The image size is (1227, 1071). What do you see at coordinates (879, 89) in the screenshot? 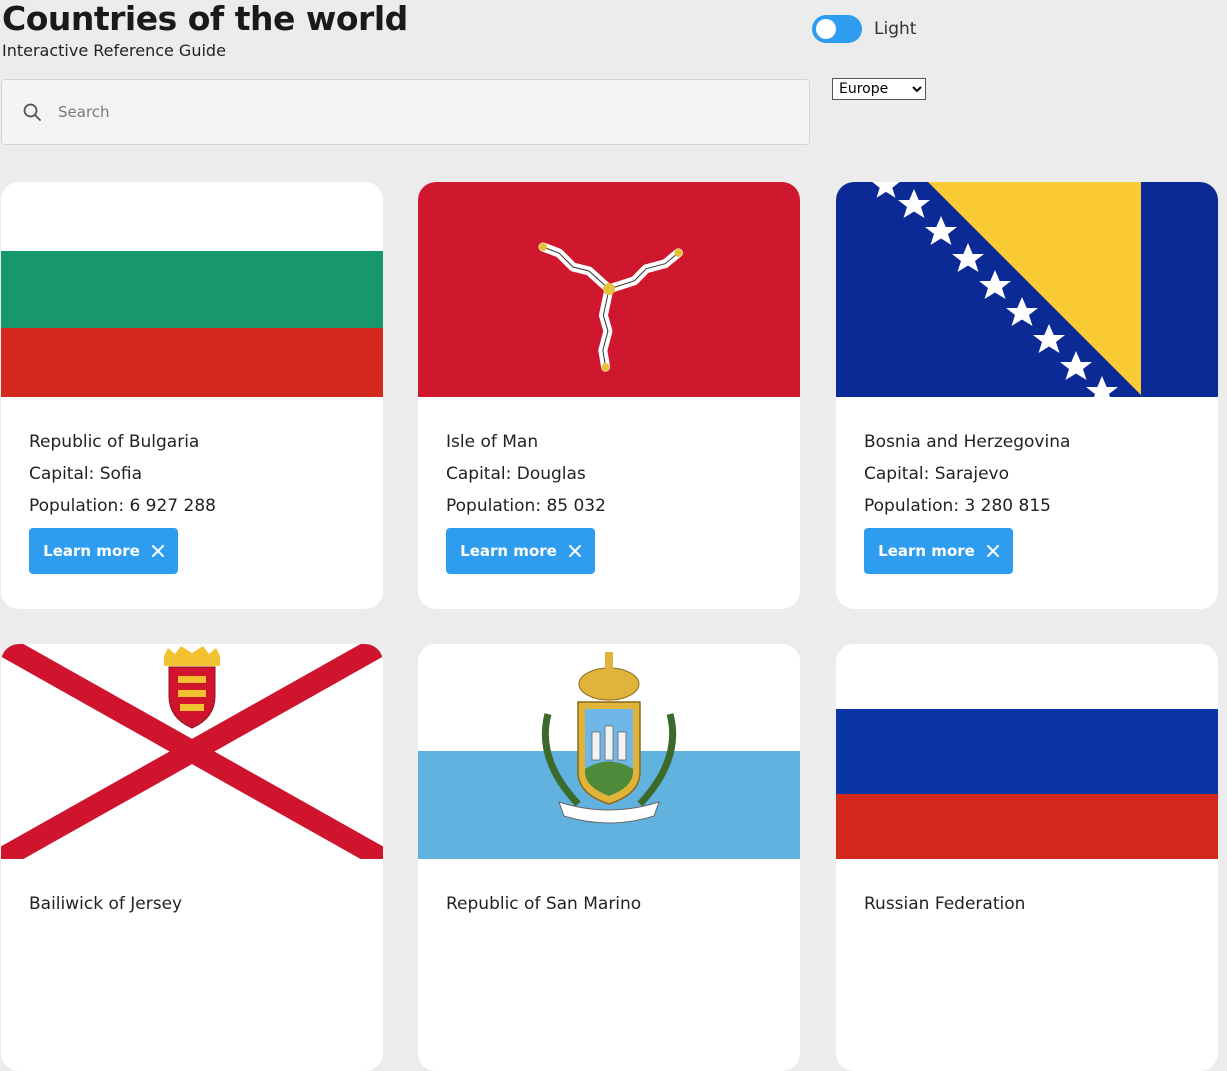
I see `region-select: Europe` at bounding box center [879, 89].